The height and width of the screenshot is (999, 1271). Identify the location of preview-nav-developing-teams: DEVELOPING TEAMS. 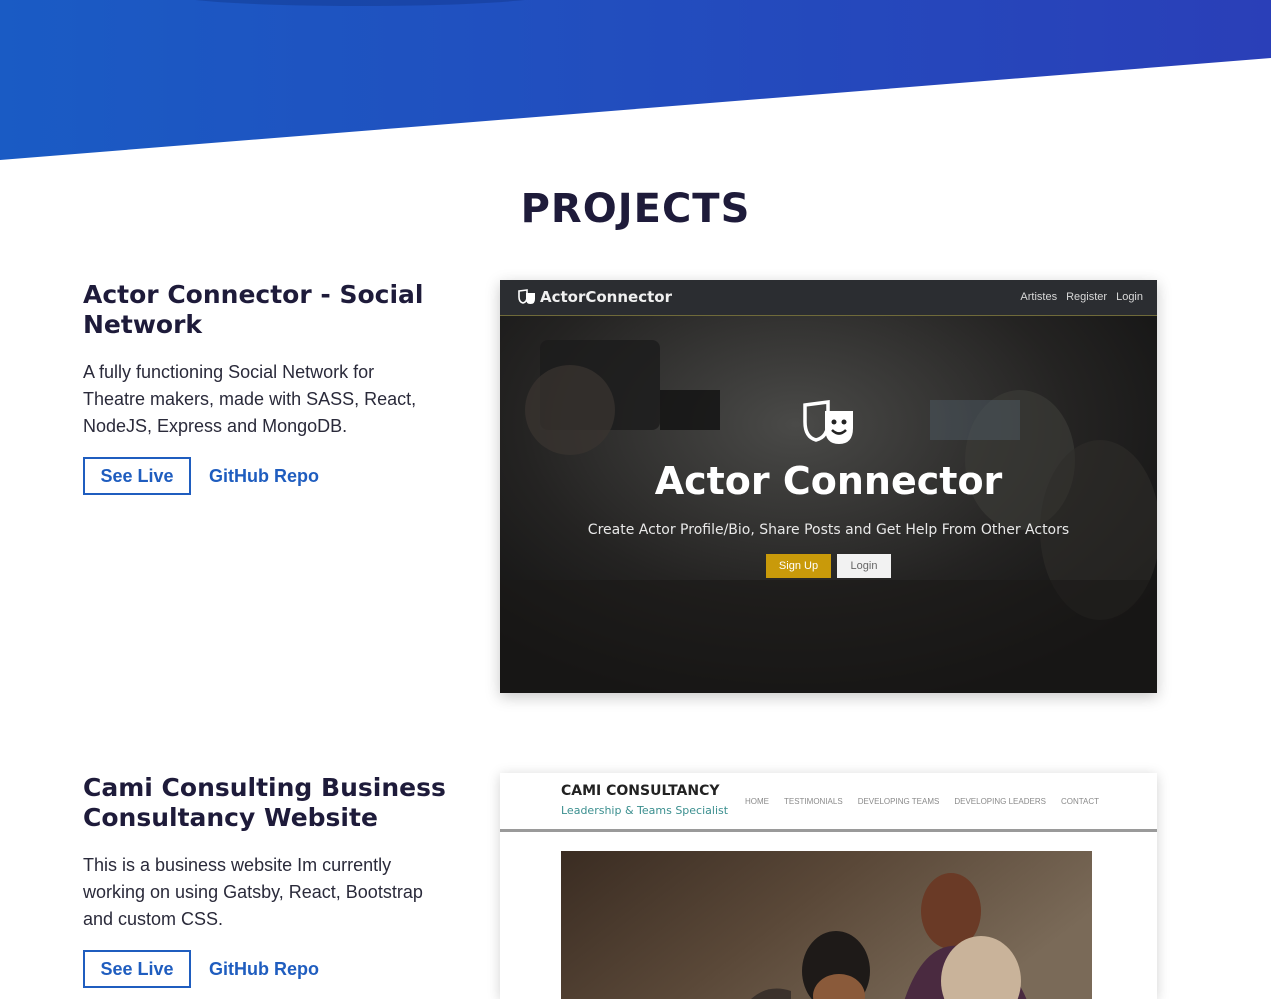
(898, 801).